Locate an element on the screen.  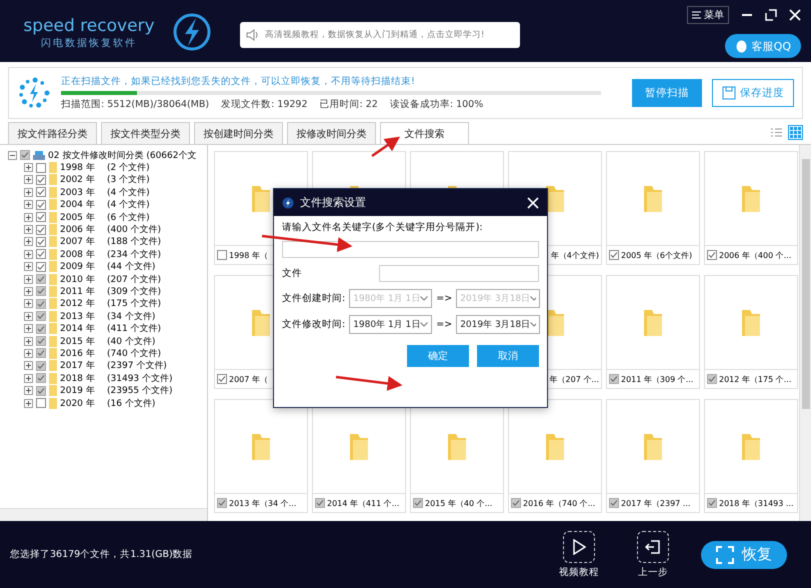
tree-item-count: (309 个文件) is located at coordinates (134, 292).